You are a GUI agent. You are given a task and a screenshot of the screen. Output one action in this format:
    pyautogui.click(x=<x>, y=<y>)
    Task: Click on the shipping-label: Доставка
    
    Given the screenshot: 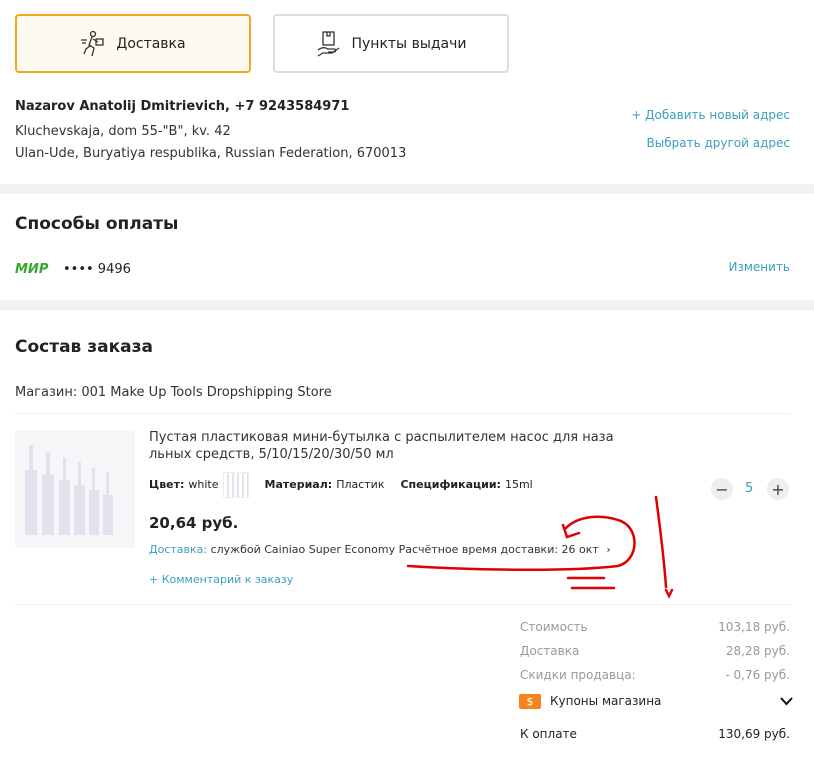 What is the action you would take?
    pyautogui.click(x=550, y=651)
    